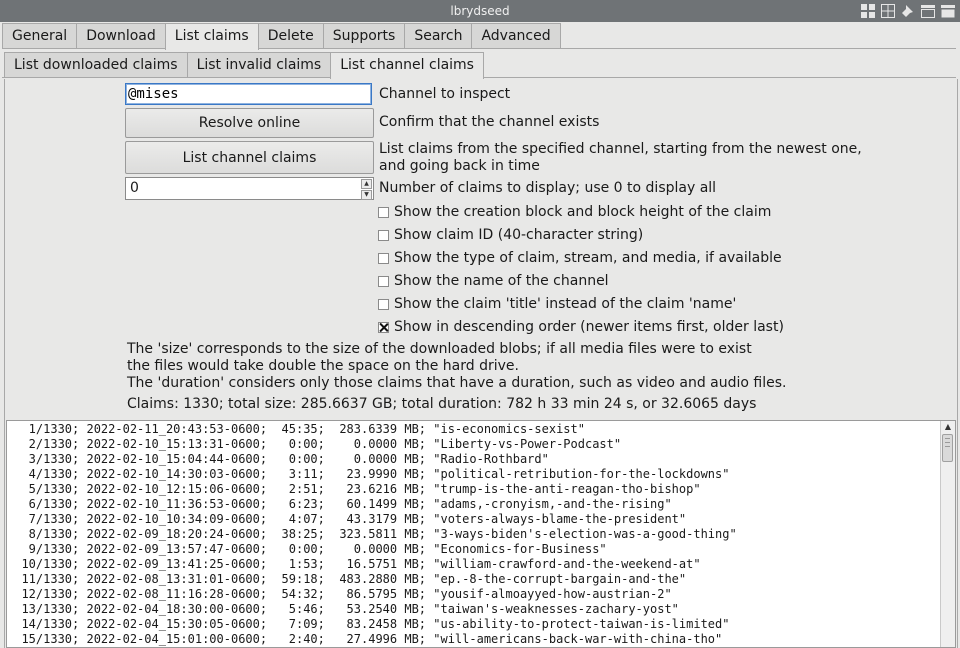 Image resolution: width=960 pixels, height=648 pixels. I want to click on tab-list-downloaded-claims: List downloaded claims, so click(96, 64).